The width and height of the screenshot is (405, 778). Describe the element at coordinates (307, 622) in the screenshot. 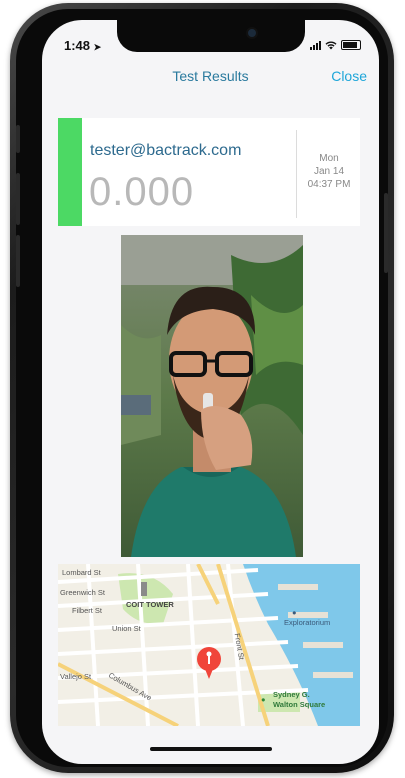

I see `landmark-label: Exploratorium` at that location.